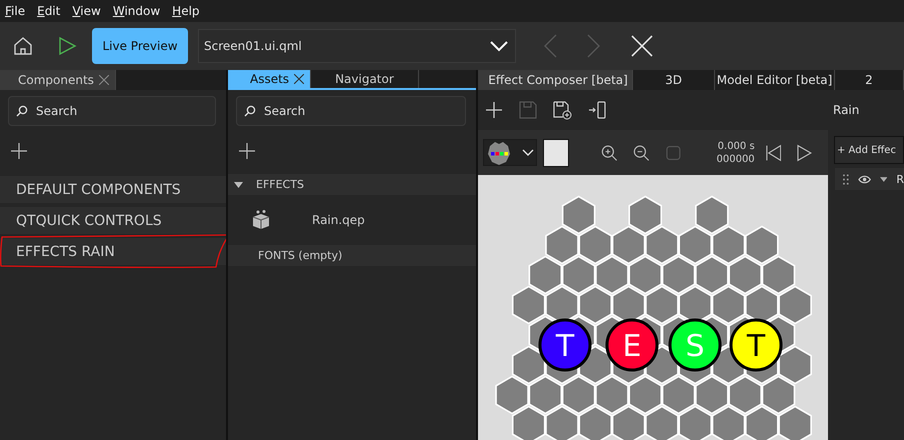 The image size is (904, 440). What do you see at coordinates (775, 80) in the screenshot?
I see `panel-tab: Model Editor [beta]` at bounding box center [775, 80].